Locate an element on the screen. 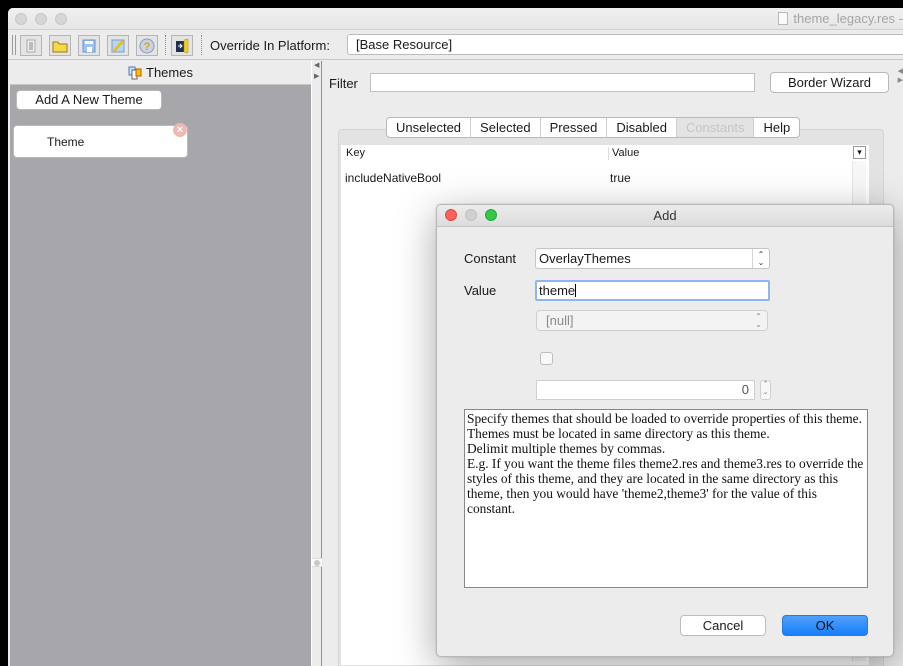 The height and width of the screenshot is (666, 903). constant-label: Constant is located at coordinates (490, 258).